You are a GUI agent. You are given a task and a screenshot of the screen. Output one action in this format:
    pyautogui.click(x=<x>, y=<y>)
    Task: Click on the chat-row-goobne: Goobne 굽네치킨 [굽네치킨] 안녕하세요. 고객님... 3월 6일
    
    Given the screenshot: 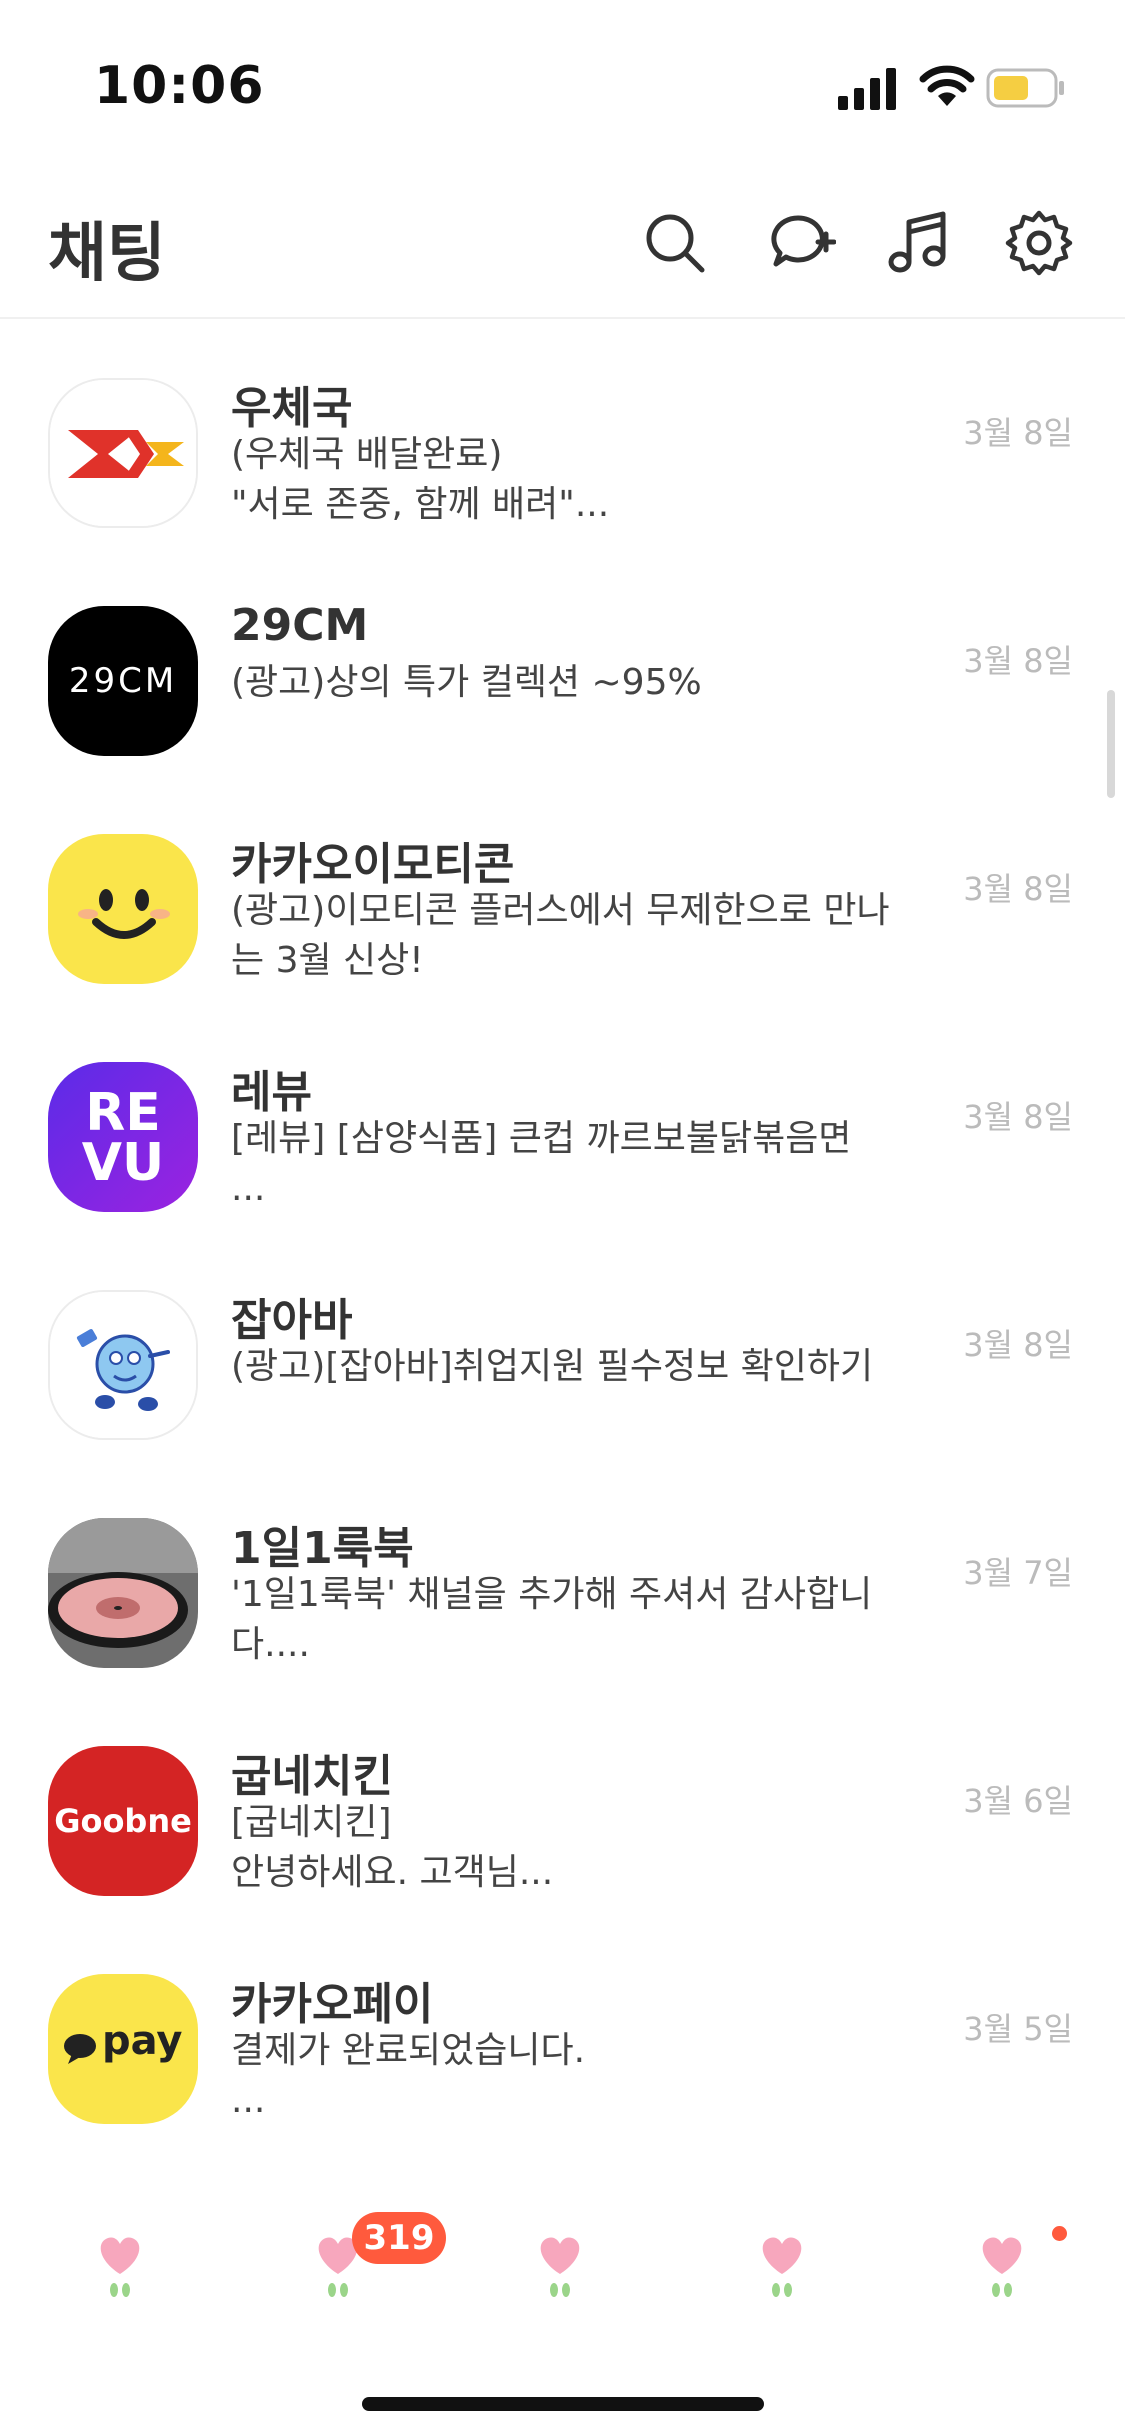 What is the action you would take?
    pyautogui.click(x=562, y=1802)
    